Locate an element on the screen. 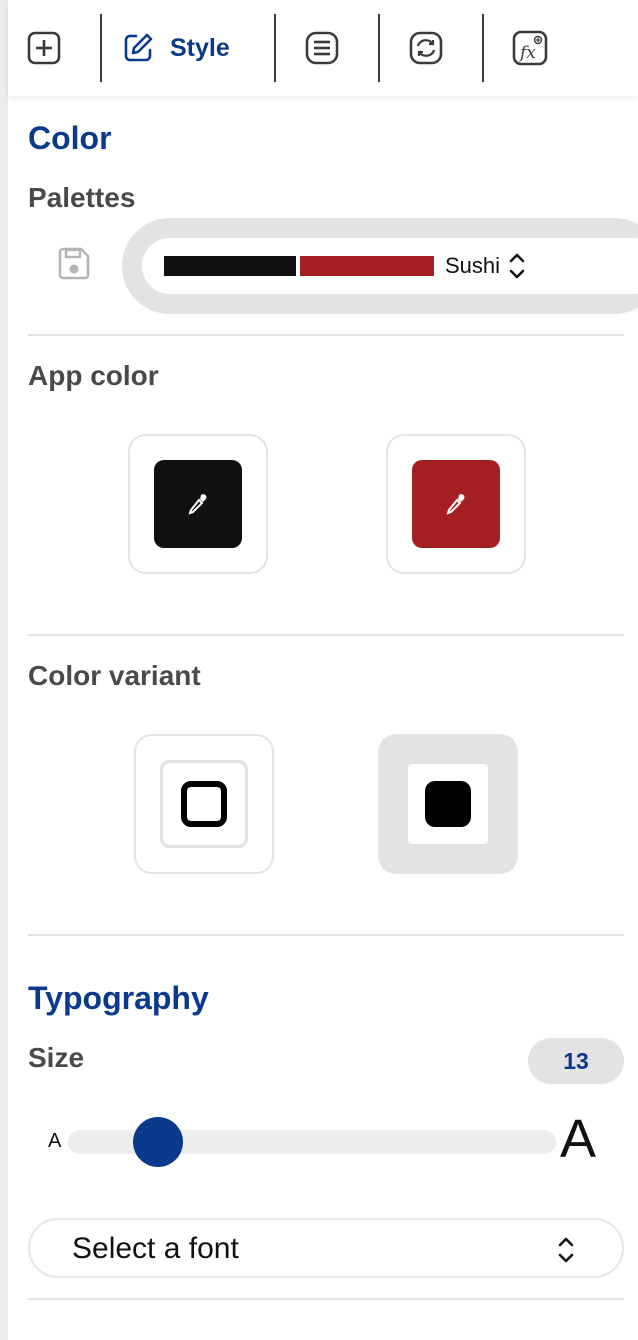 Image resolution: width=638 pixels, height=1340 pixels. style-tab: Style is located at coordinates (192, 48).